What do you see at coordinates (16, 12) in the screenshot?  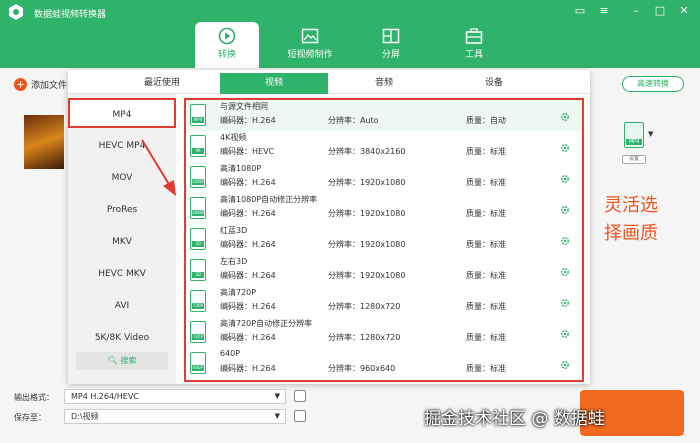 I see `app-logo-icon` at bounding box center [16, 12].